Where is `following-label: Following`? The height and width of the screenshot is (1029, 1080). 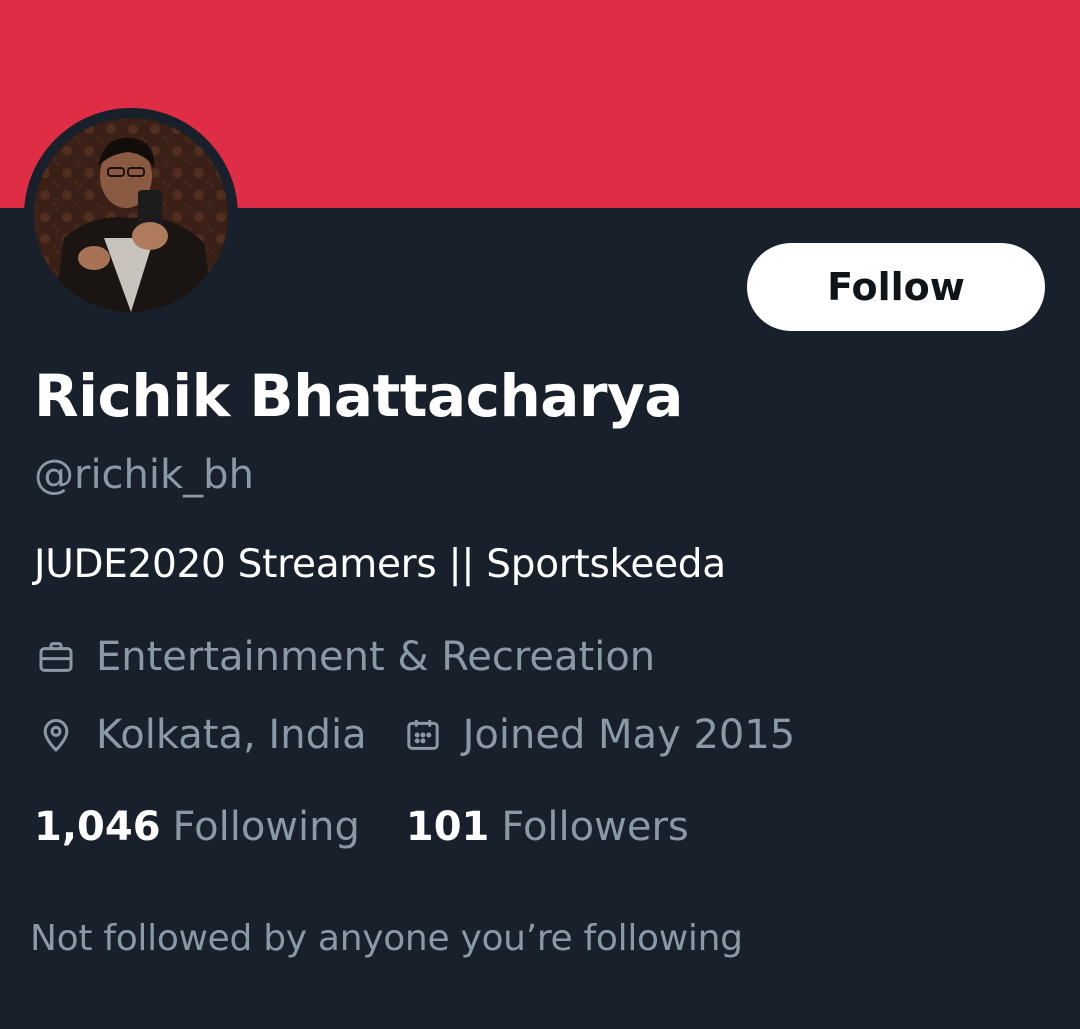 following-label: Following is located at coordinates (266, 827).